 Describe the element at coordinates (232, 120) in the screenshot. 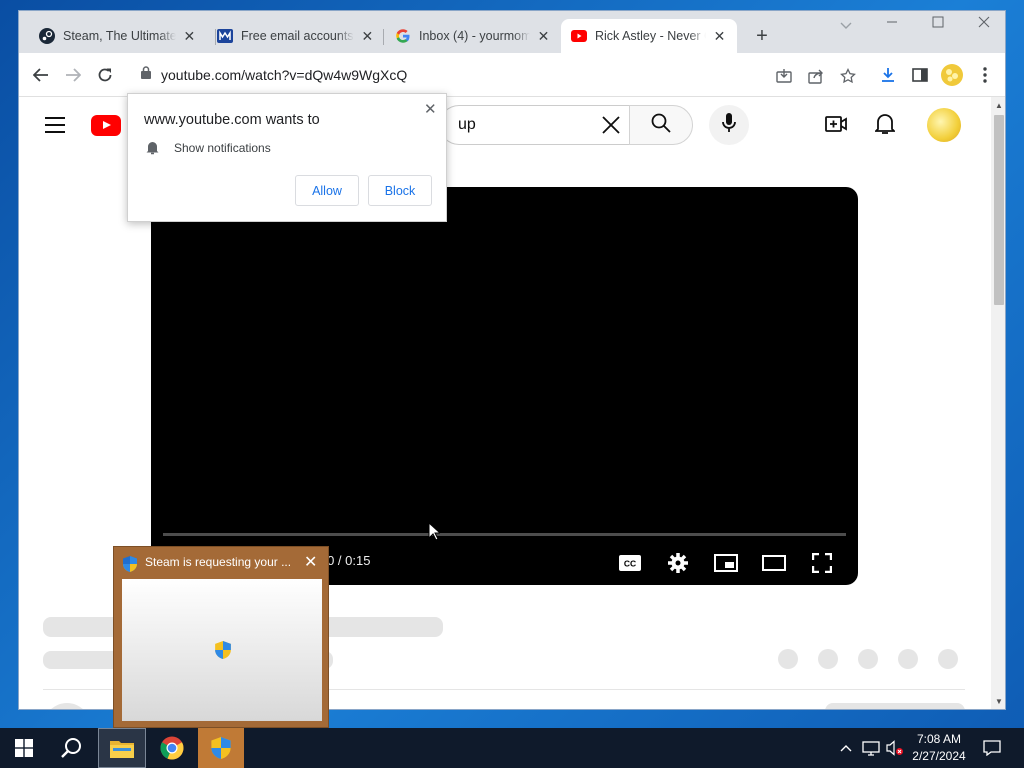

I see `permission-prompt-title: www.youtube.com wants to` at that location.